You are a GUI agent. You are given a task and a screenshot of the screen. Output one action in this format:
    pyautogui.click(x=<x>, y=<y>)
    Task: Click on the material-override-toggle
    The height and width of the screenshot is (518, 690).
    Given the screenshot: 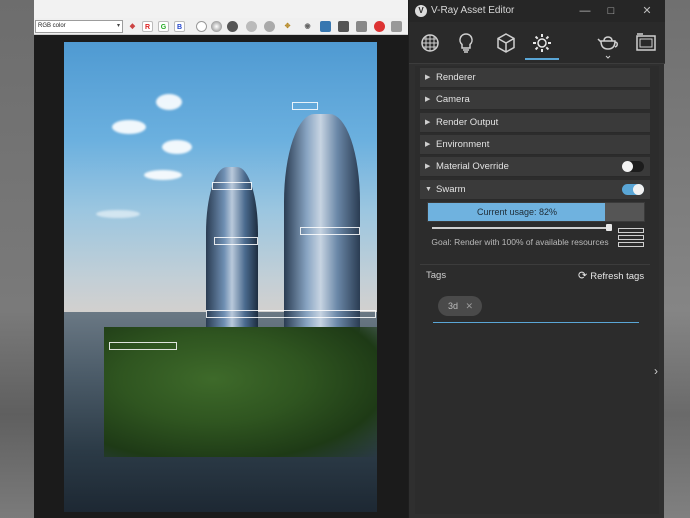 What is the action you would take?
    pyautogui.click(x=633, y=166)
    